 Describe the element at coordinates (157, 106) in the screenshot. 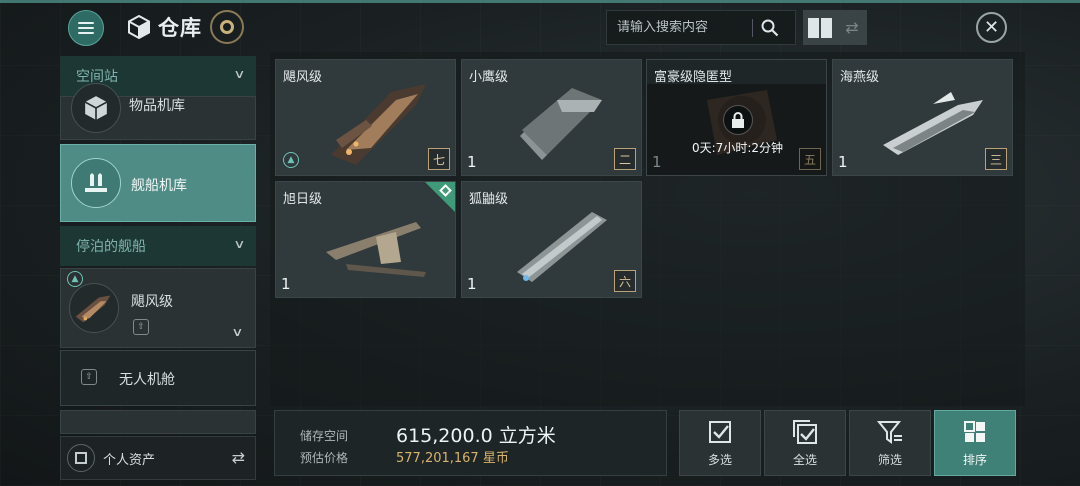

I see `sidebar-item-label: 物品机库` at that location.